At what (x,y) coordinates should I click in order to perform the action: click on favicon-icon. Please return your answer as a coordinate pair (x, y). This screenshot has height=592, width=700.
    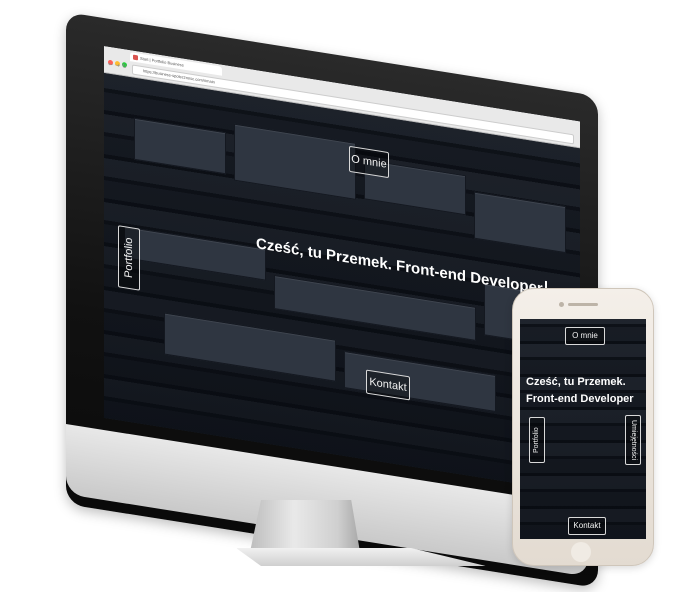
    Looking at the image, I should click on (135, 57).